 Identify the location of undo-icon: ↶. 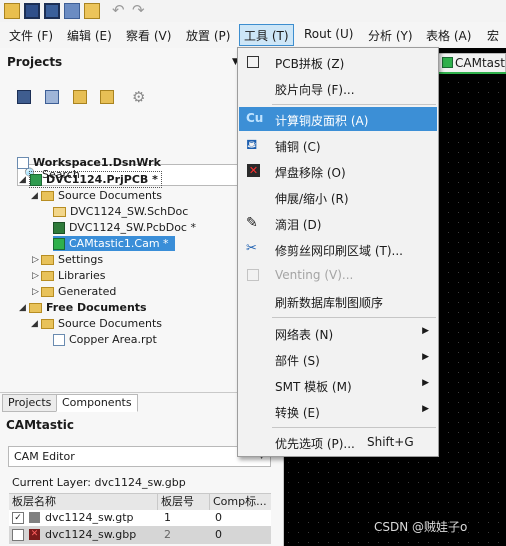
(120, 11).